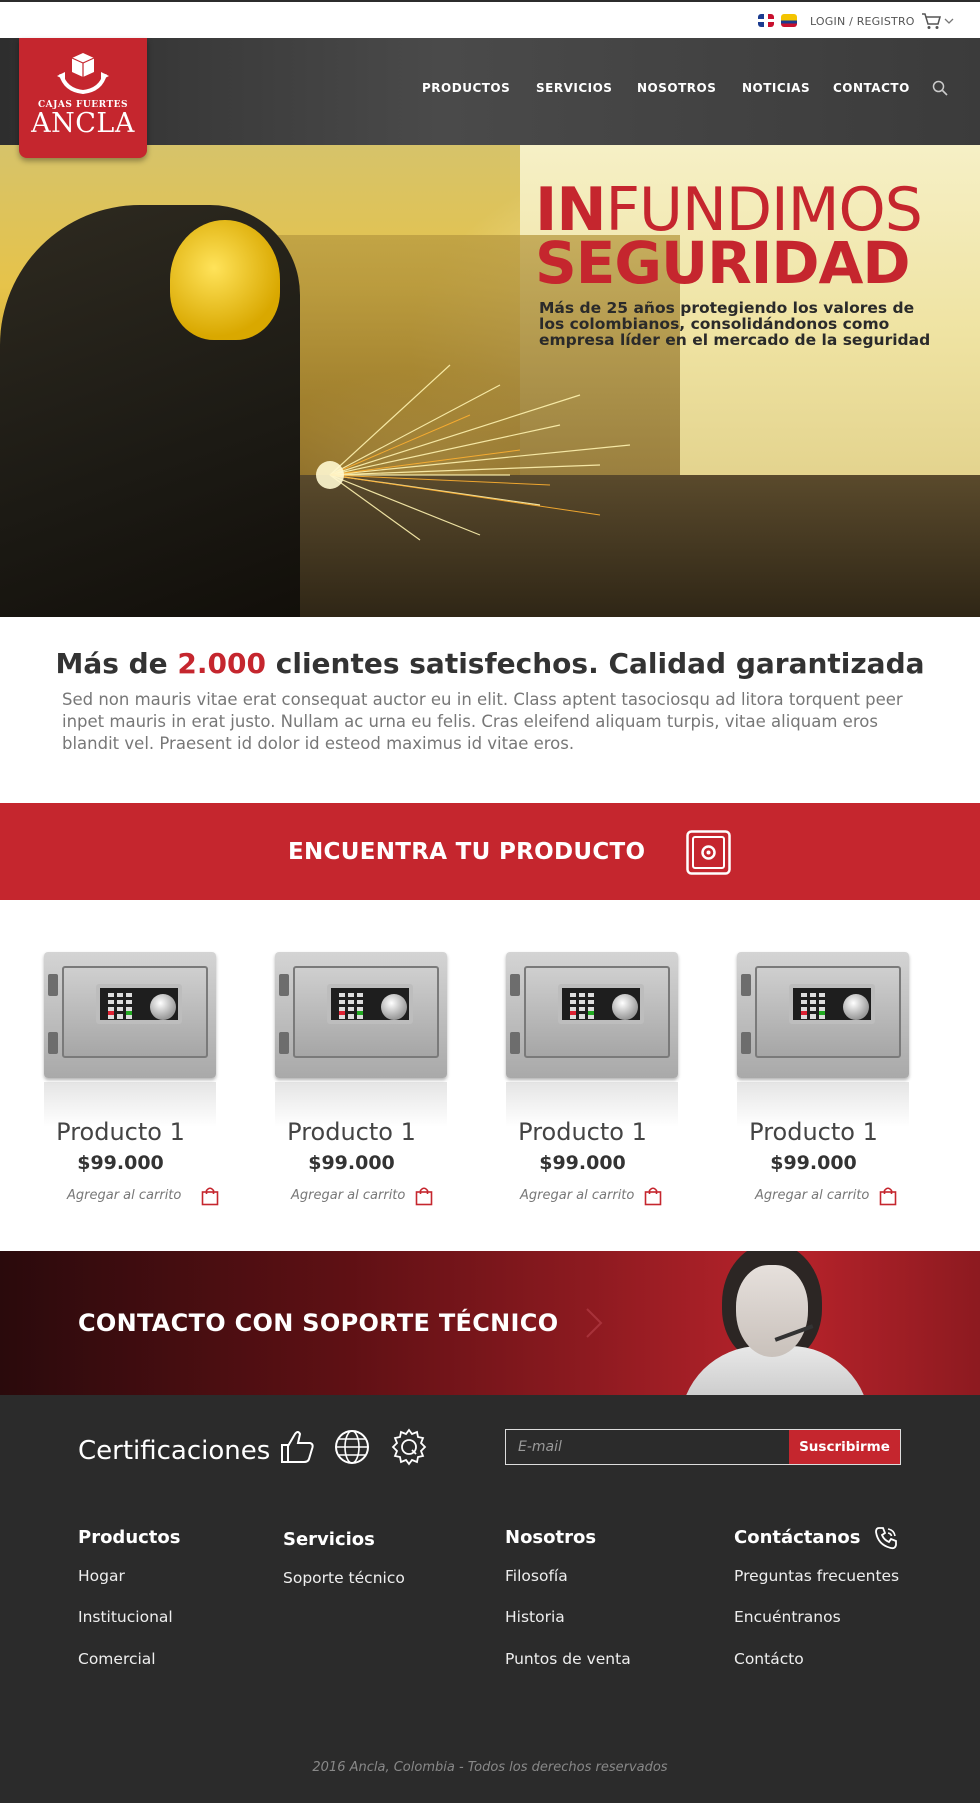 The image size is (980, 1803). What do you see at coordinates (574, 88) in the screenshot?
I see `nav-servicios: SERVICIOS` at bounding box center [574, 88].